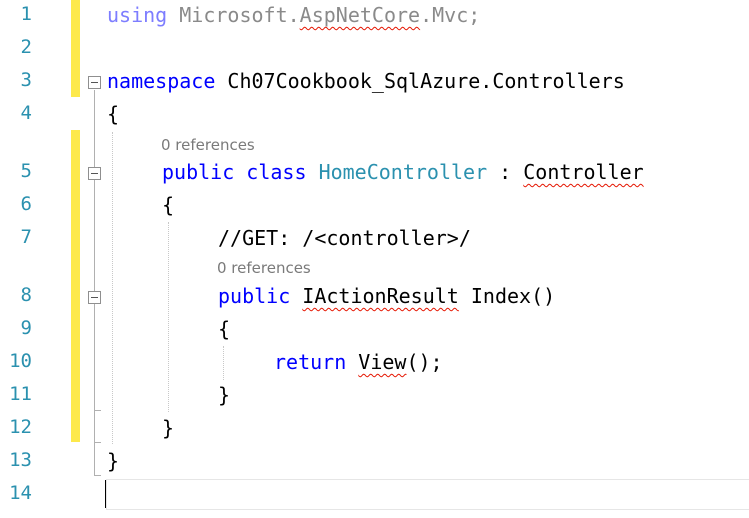 Image resolution: width=749 pixels, height=518 pixels. Describe the element at coordinates (105, 494) in the screenshot. I see `text-caret` at that location.